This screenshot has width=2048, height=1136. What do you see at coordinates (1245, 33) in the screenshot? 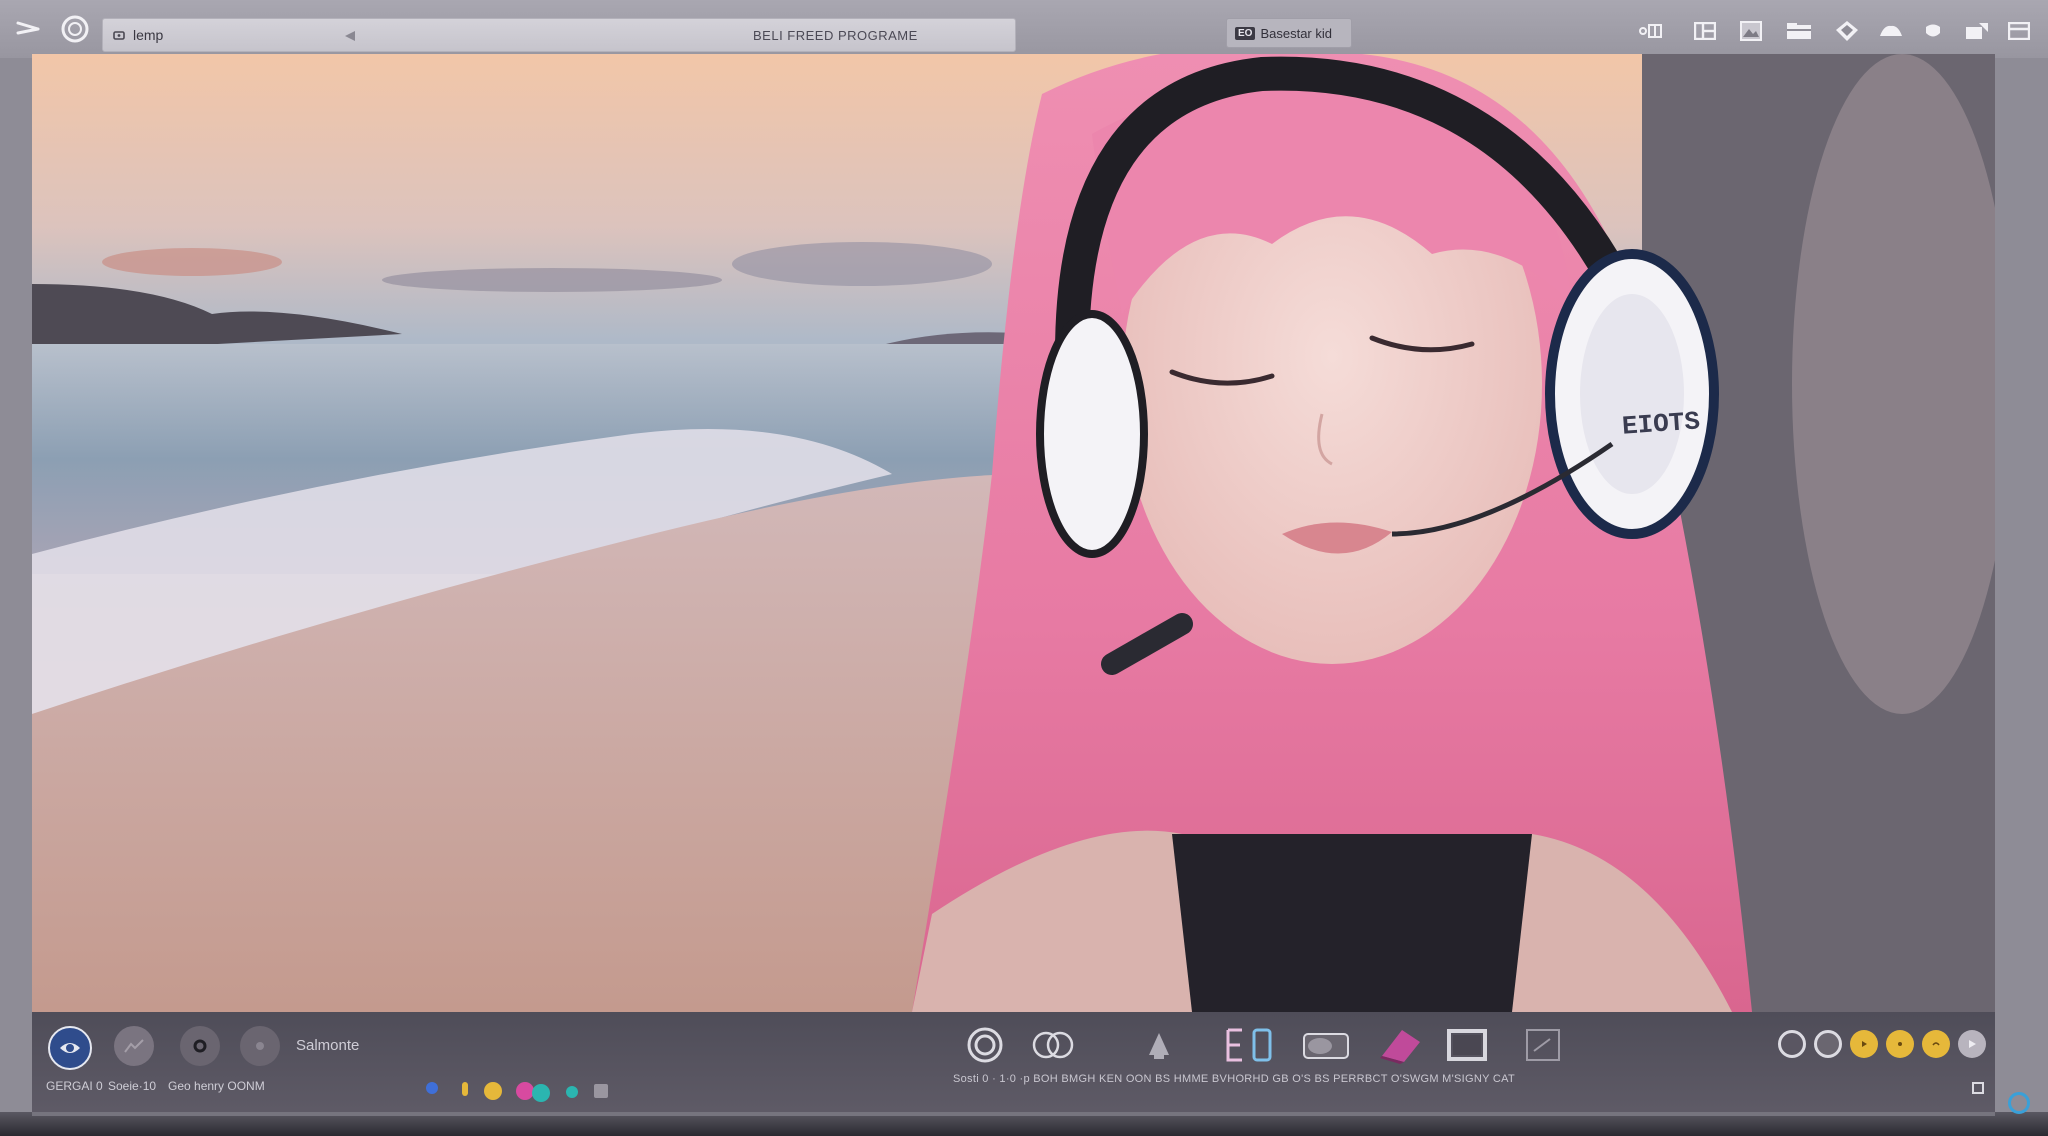
I see `session-badge: EO` at bounding box center [1245, 33].